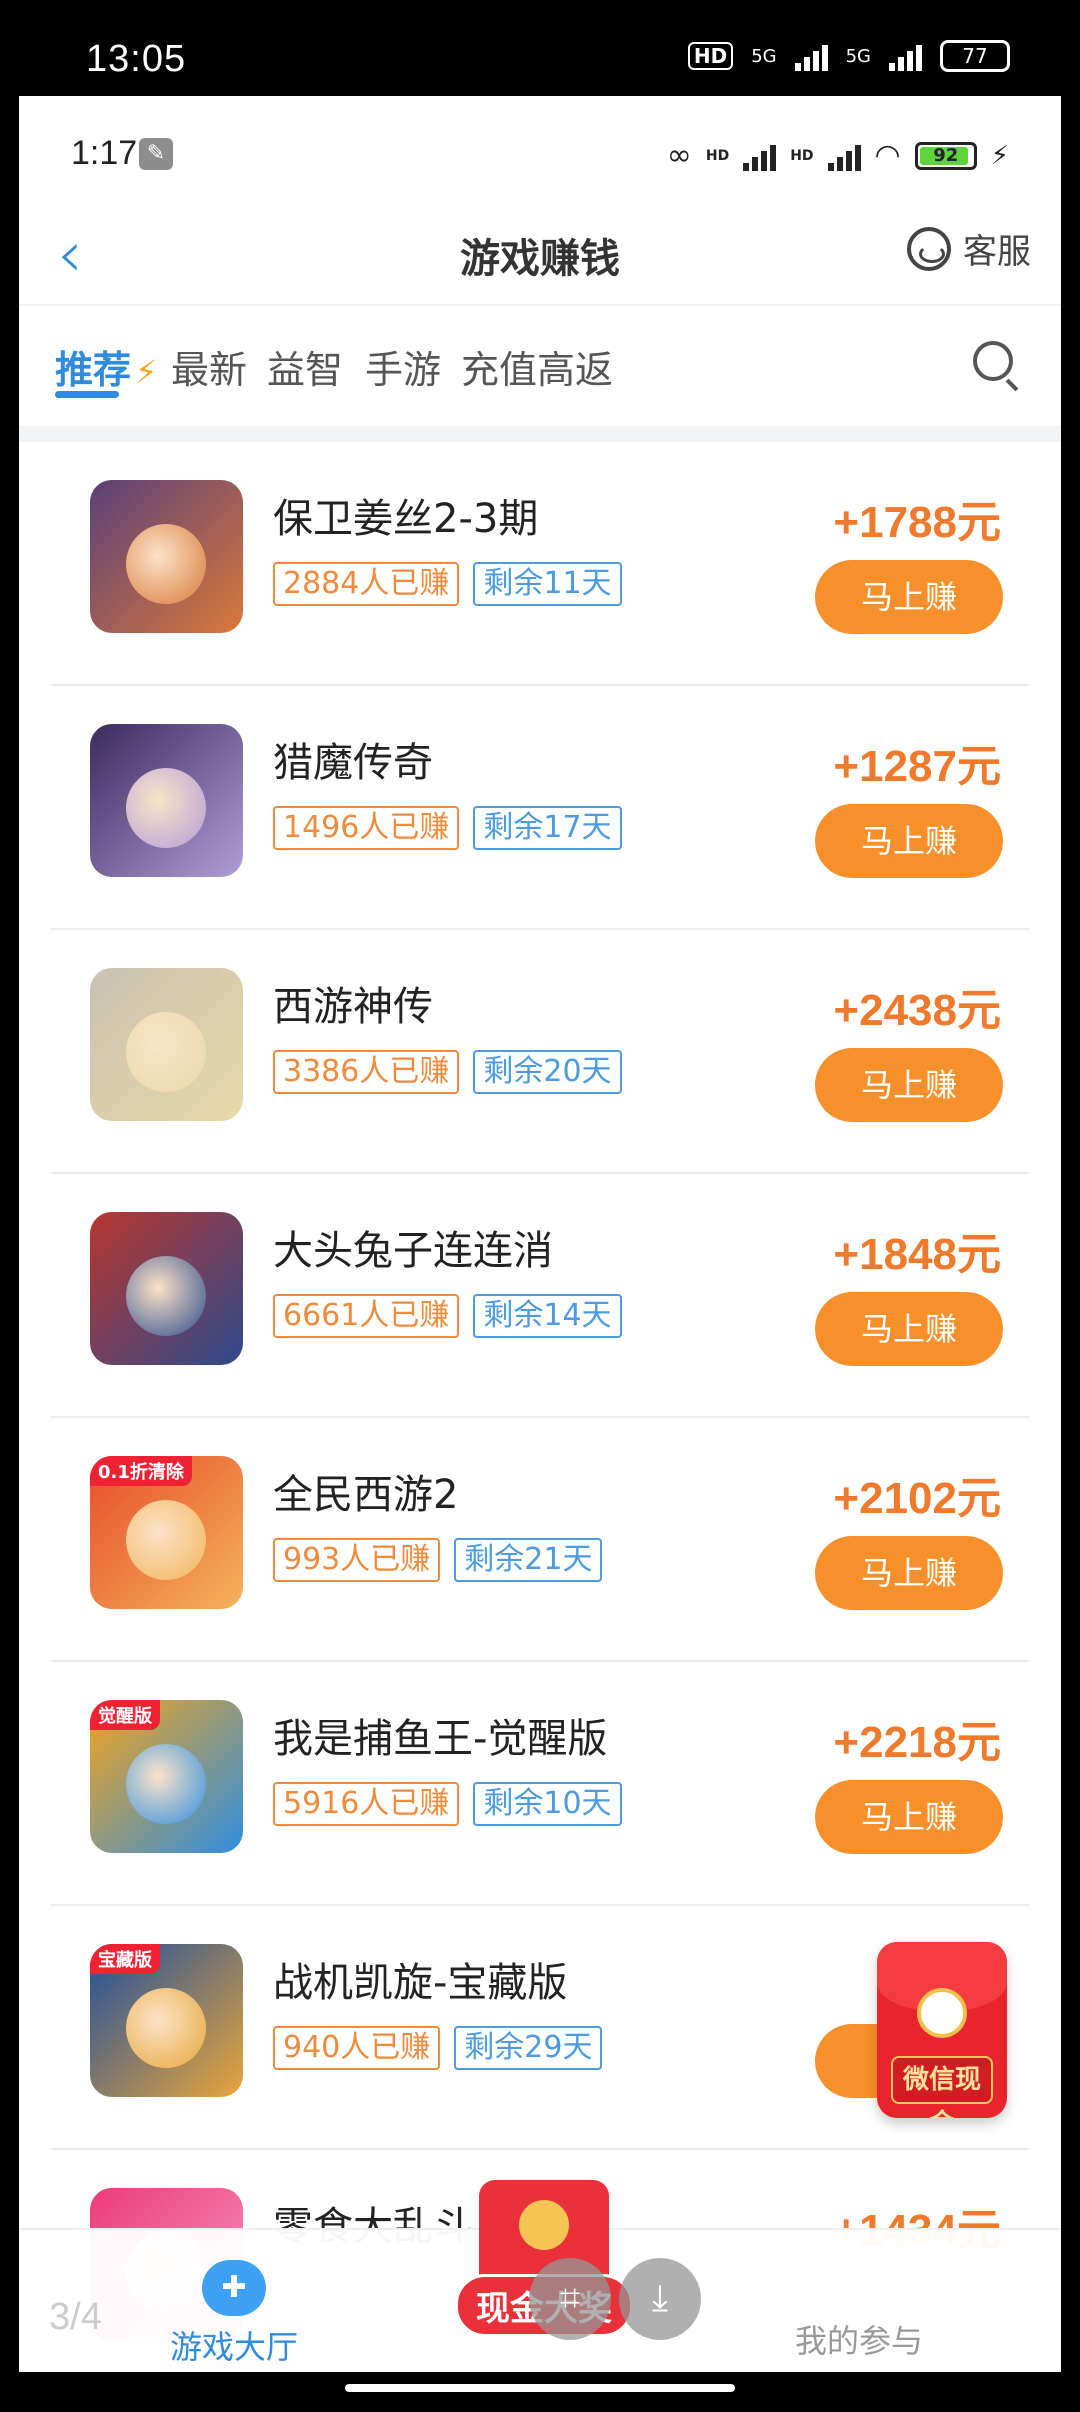  What do you see at coordinates (104, 153) in the screenshot?
I see `inner-clock: 1:17` at bounding box center [104, 153].